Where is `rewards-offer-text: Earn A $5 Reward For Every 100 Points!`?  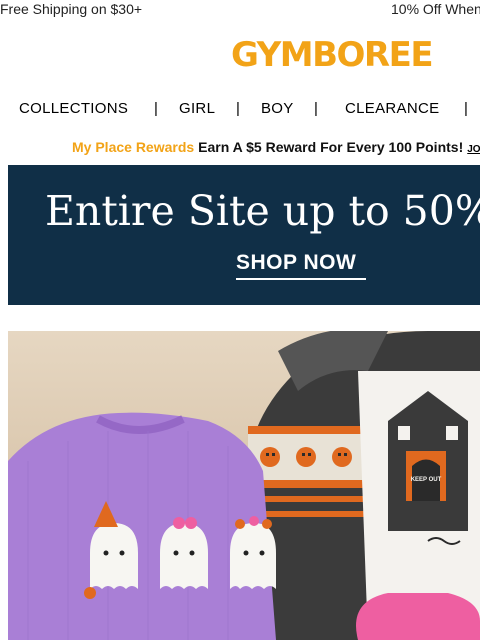
rewards-offer-text: Earn A $5 Reward For Every 100 Points! is located at coordinates (331, 147).